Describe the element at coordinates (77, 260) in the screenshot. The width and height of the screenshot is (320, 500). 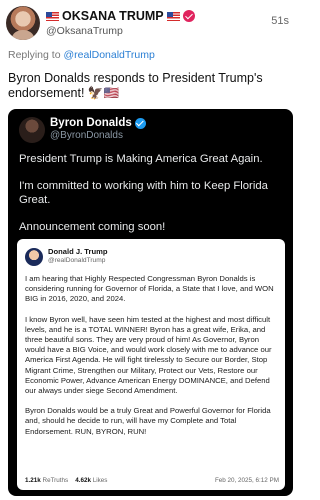
I see `quoted-author-handle: @realDonaldTrump` at that location.